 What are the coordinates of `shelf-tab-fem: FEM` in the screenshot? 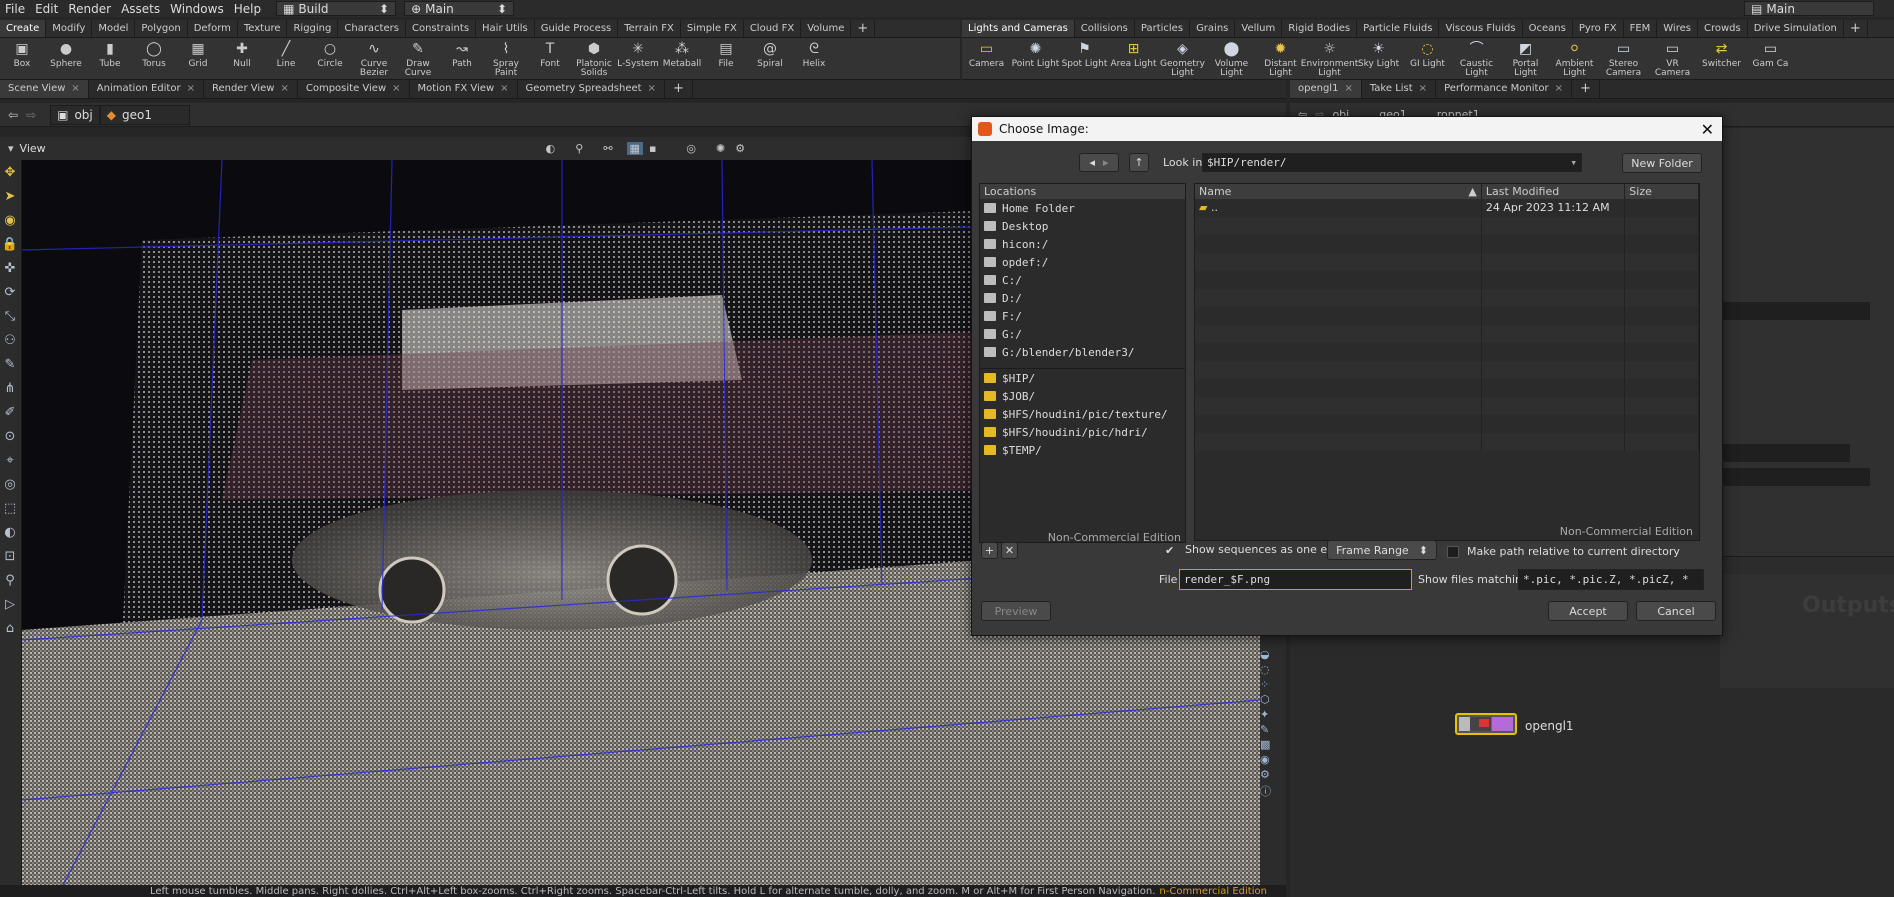 It's located at (1641, 28).